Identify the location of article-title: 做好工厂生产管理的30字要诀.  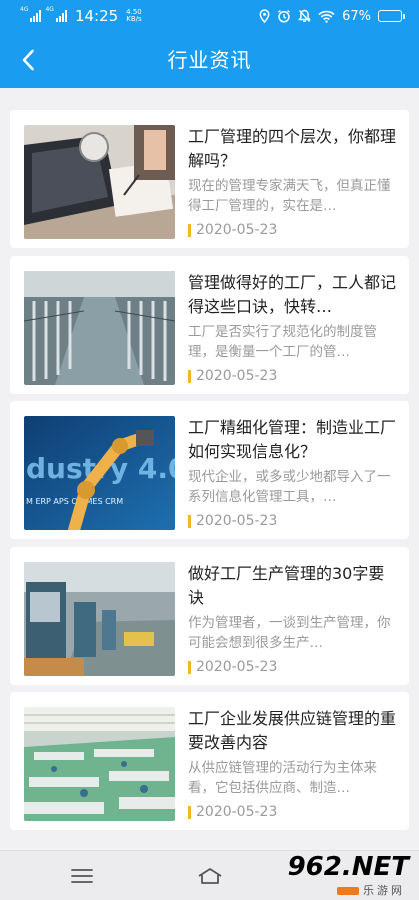
(286, 585).